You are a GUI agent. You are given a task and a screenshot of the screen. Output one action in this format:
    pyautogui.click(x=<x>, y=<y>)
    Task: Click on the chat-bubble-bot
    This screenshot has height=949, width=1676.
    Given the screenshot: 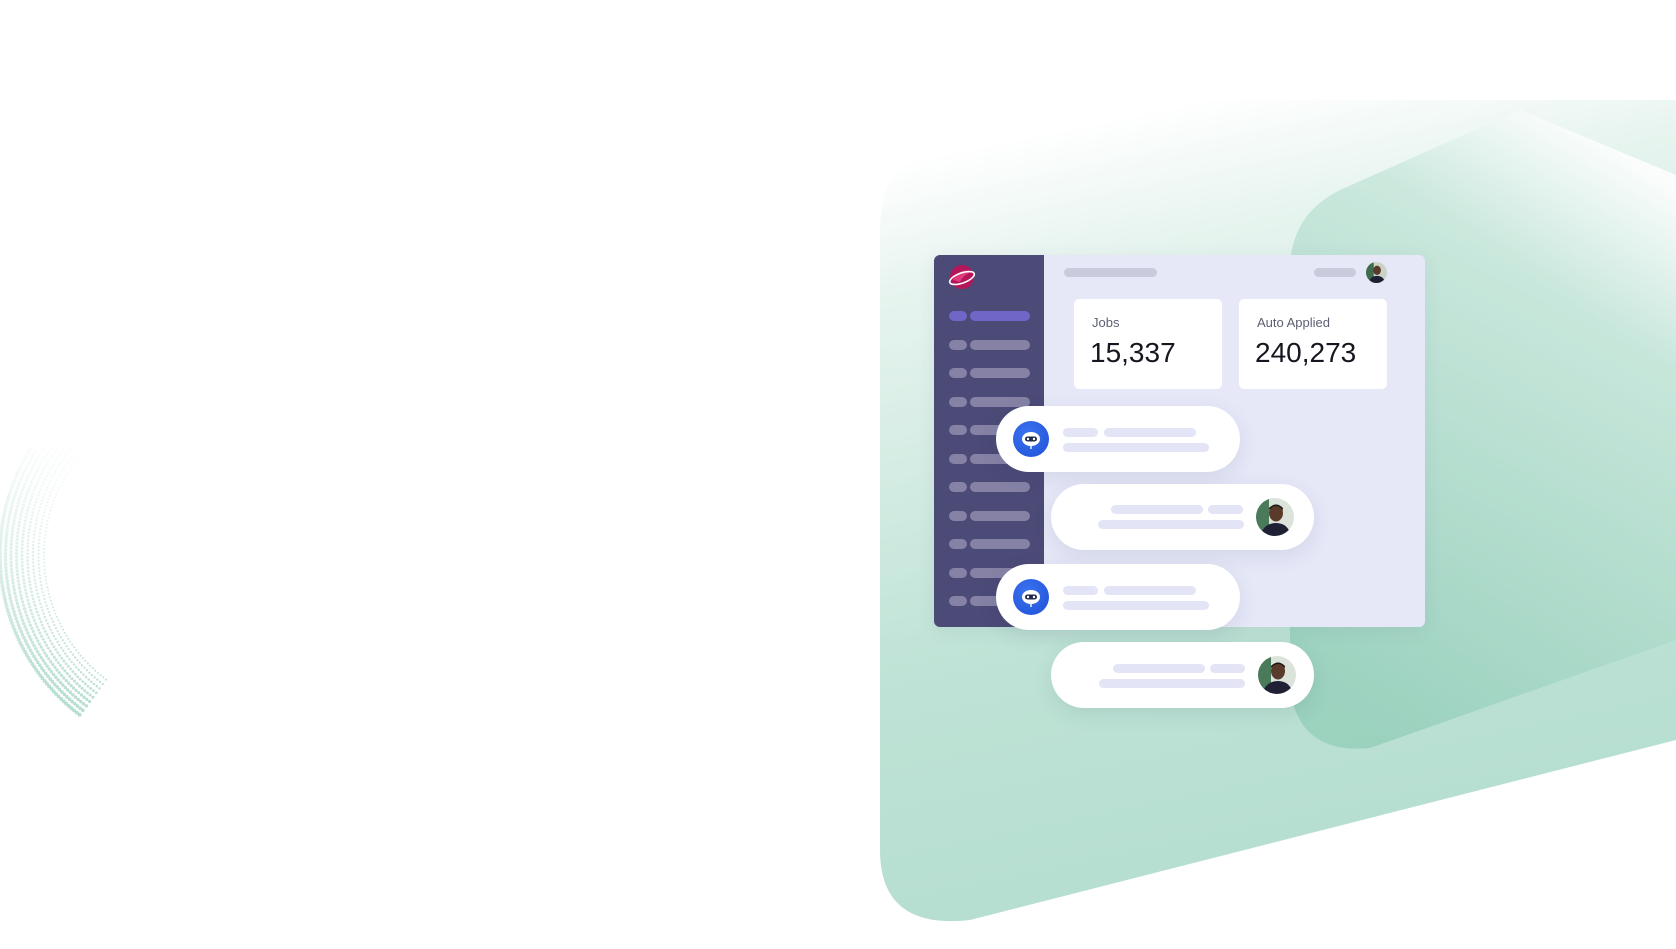 What is the action you would take?
    pyautogui.click(x=1118, y=439)
    